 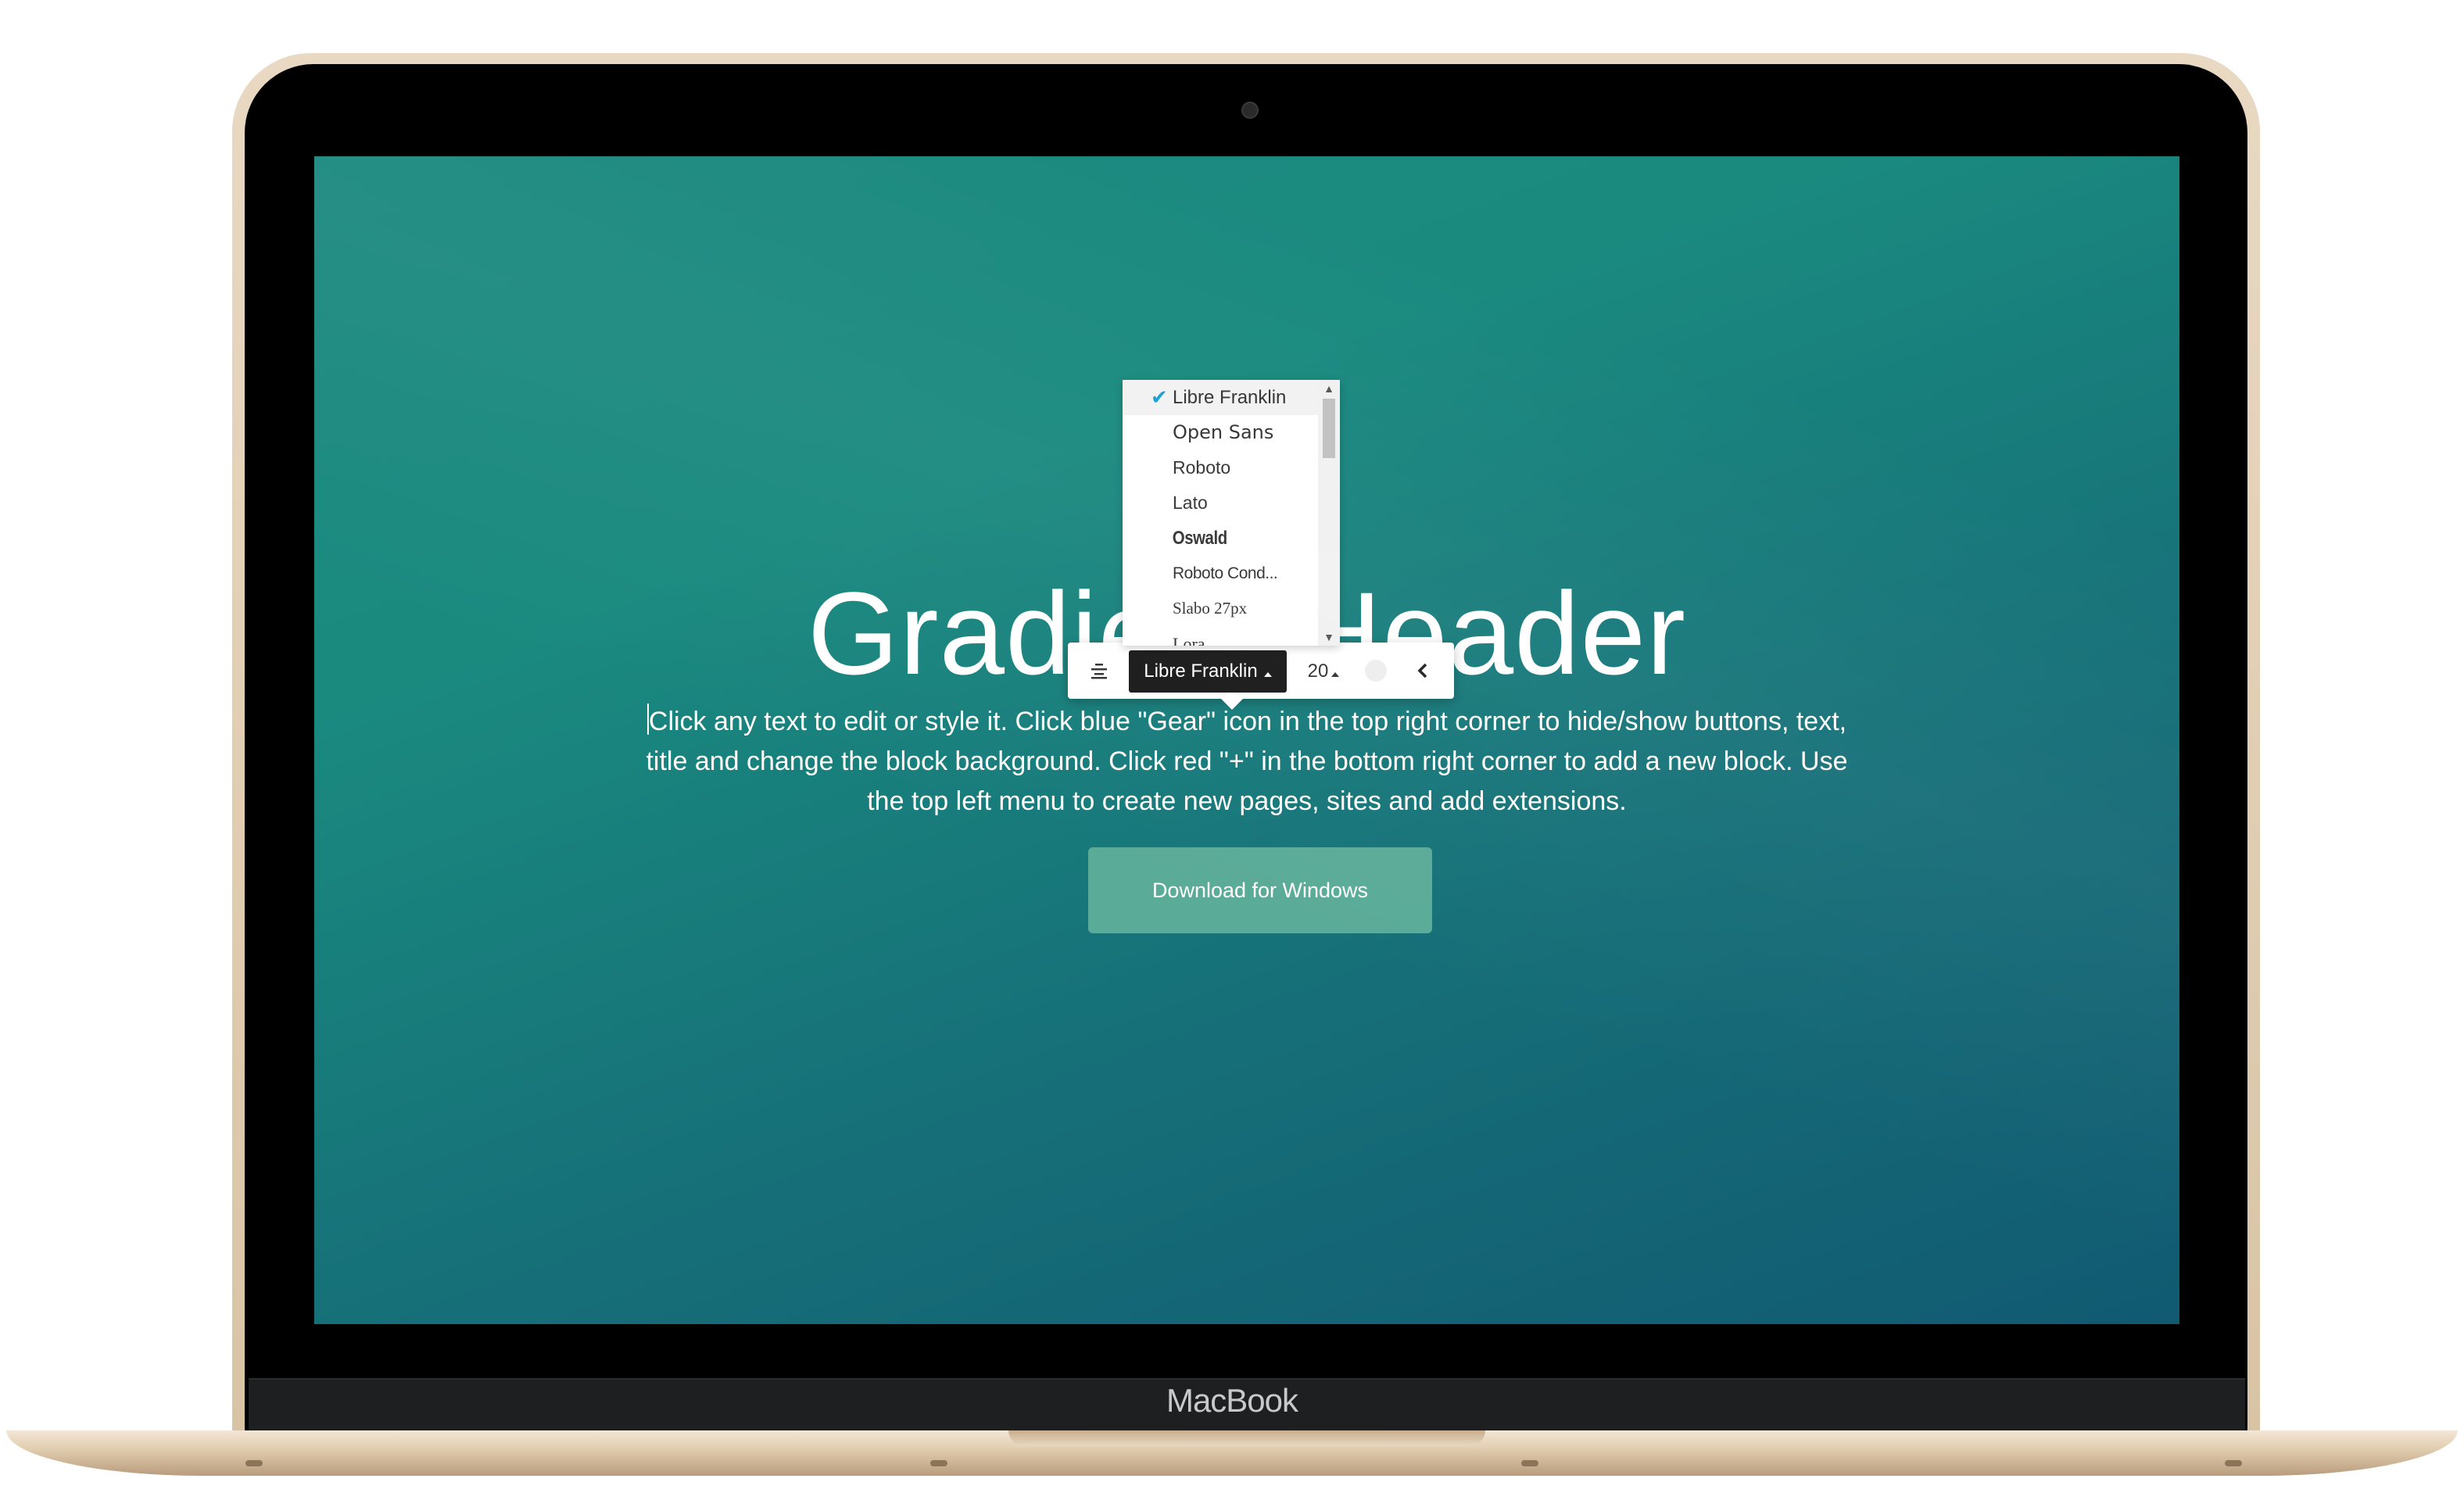 I want to click on font-option-libre-franklin: ✔ Libre Franklin, so click(x=1220, y=398).